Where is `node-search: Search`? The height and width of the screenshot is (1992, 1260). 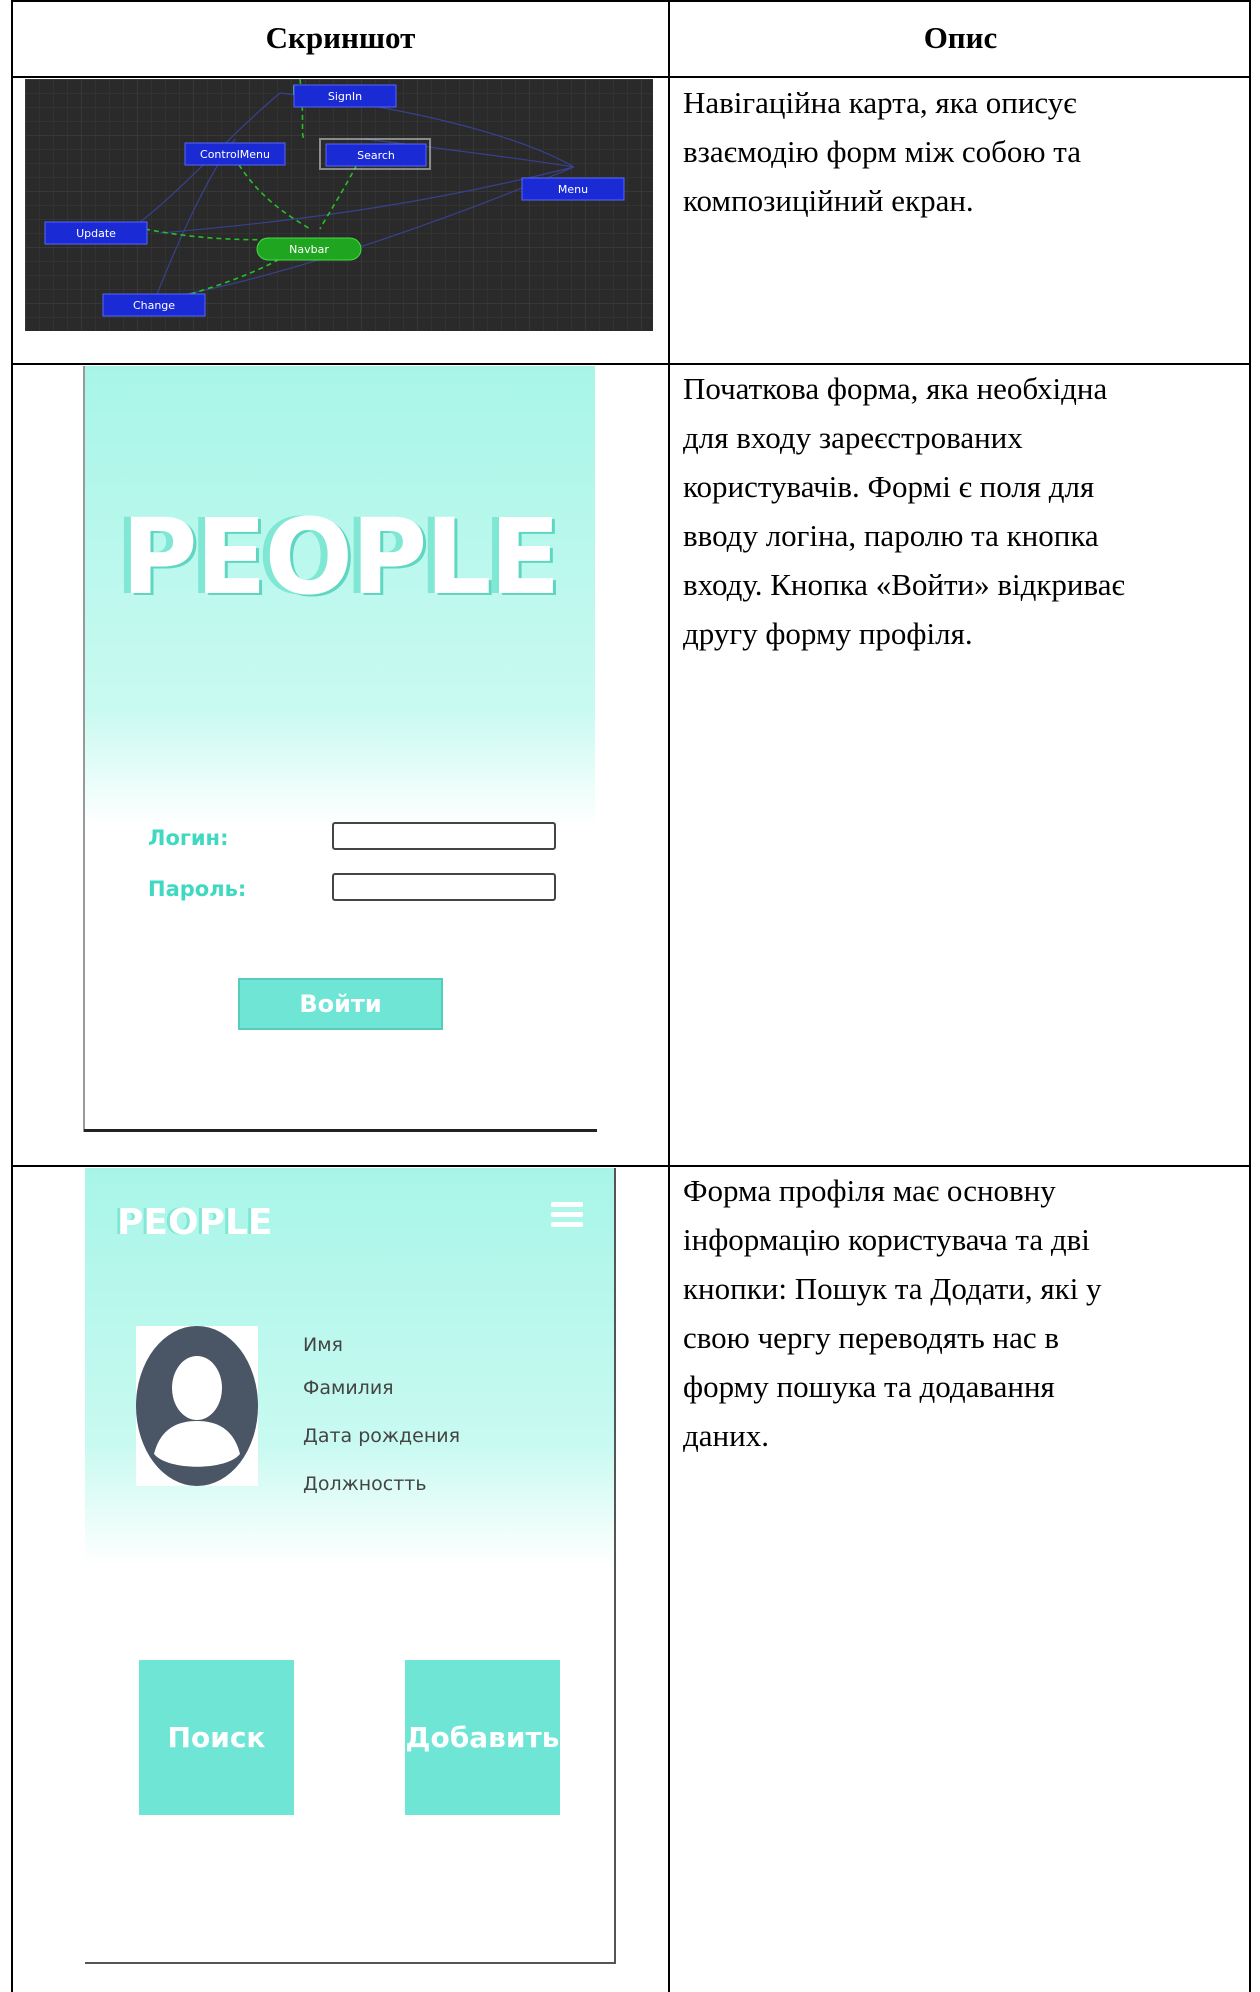
node-search: Search is located at coordinates (375, 154).